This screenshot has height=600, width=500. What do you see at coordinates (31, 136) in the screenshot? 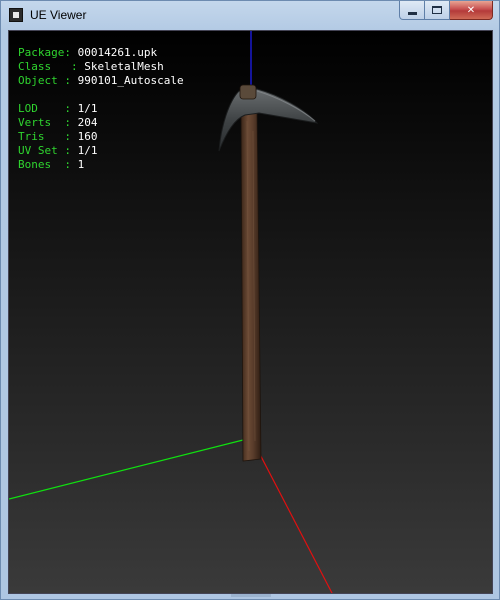
I see `info-label: Tris` at bounding box center [31, 136].